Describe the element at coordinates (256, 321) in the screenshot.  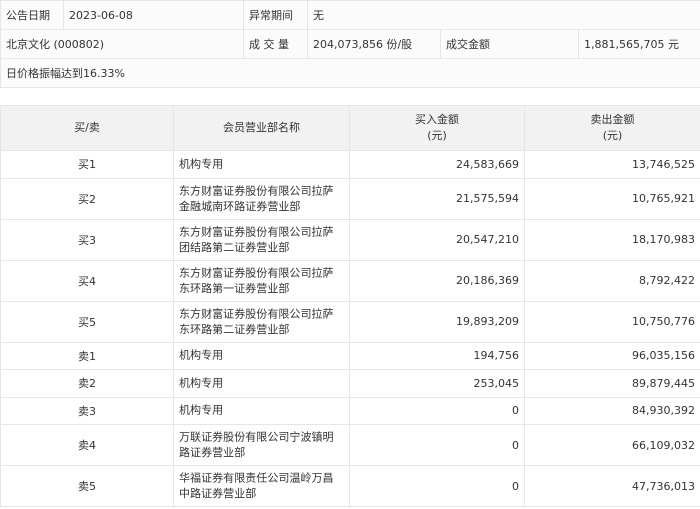
I see `seat-name: 东方财富证券股份有限公司拉萨东环路第二证券营业部` at that location.